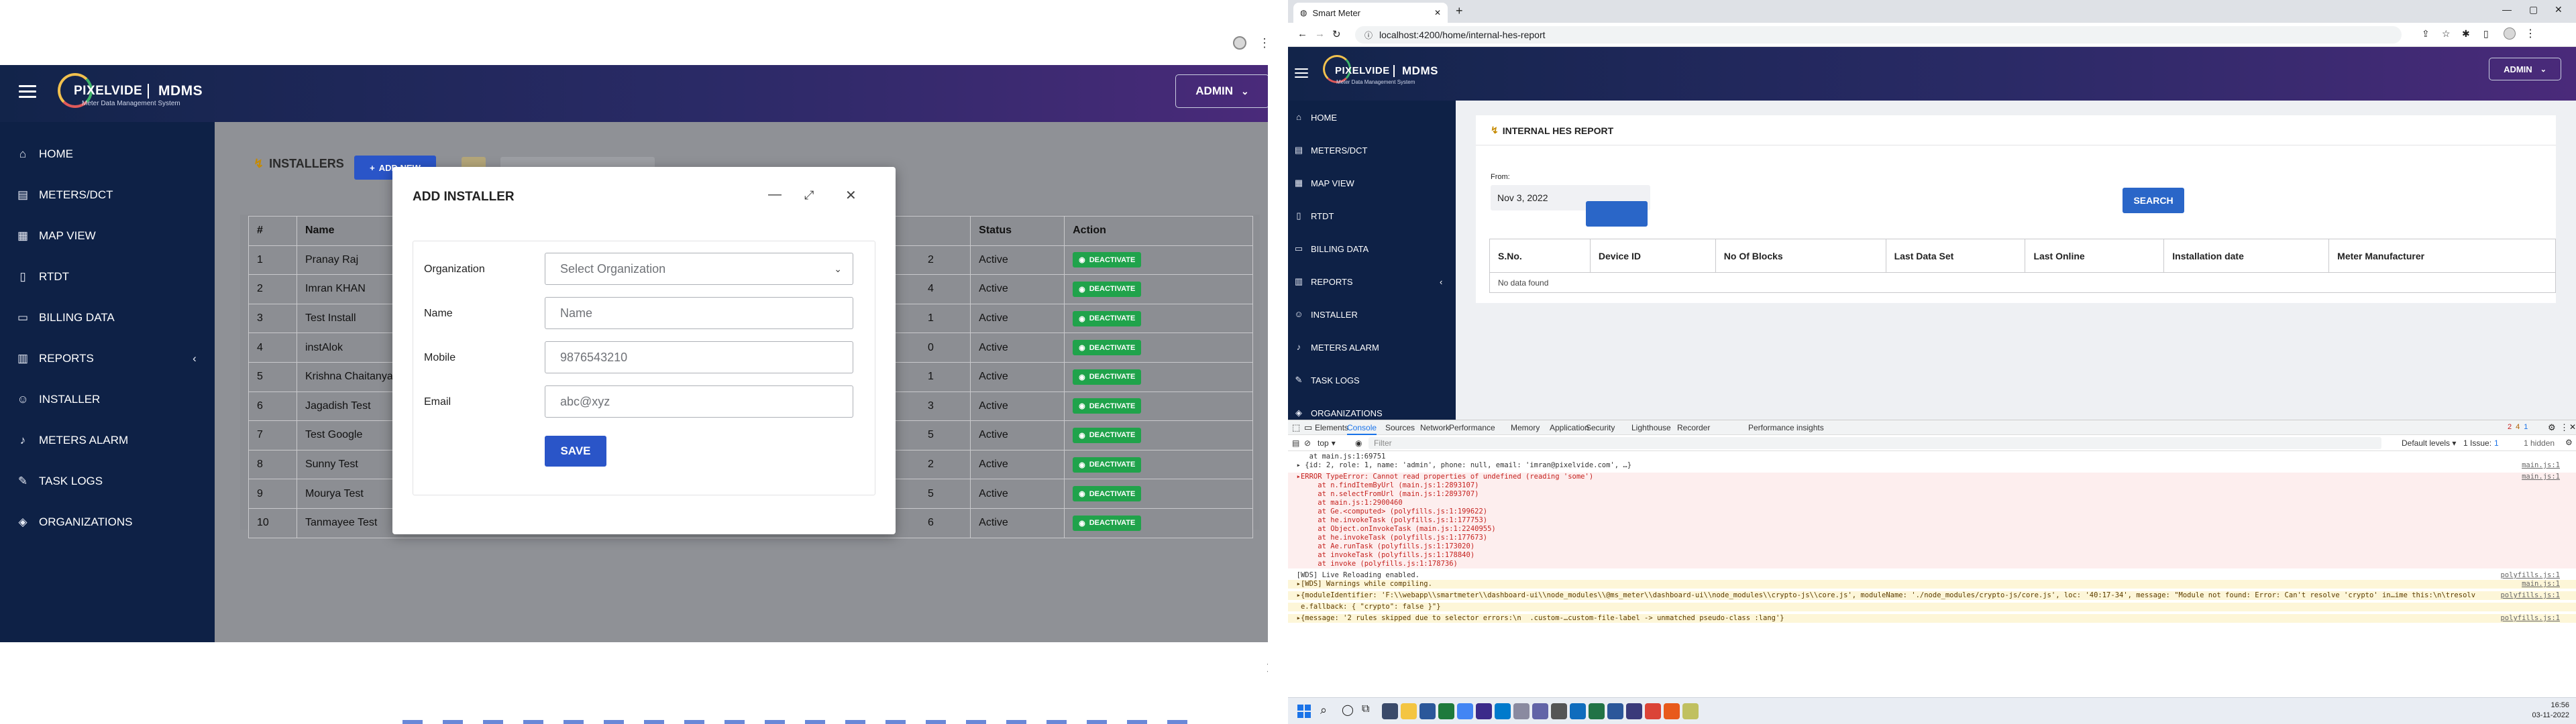 The width and height of the screenshot is (2576, 724). Describe the element at coordinates (1365, 709) in the screenshot. I see `task-view-icon: ⧉` at that location.